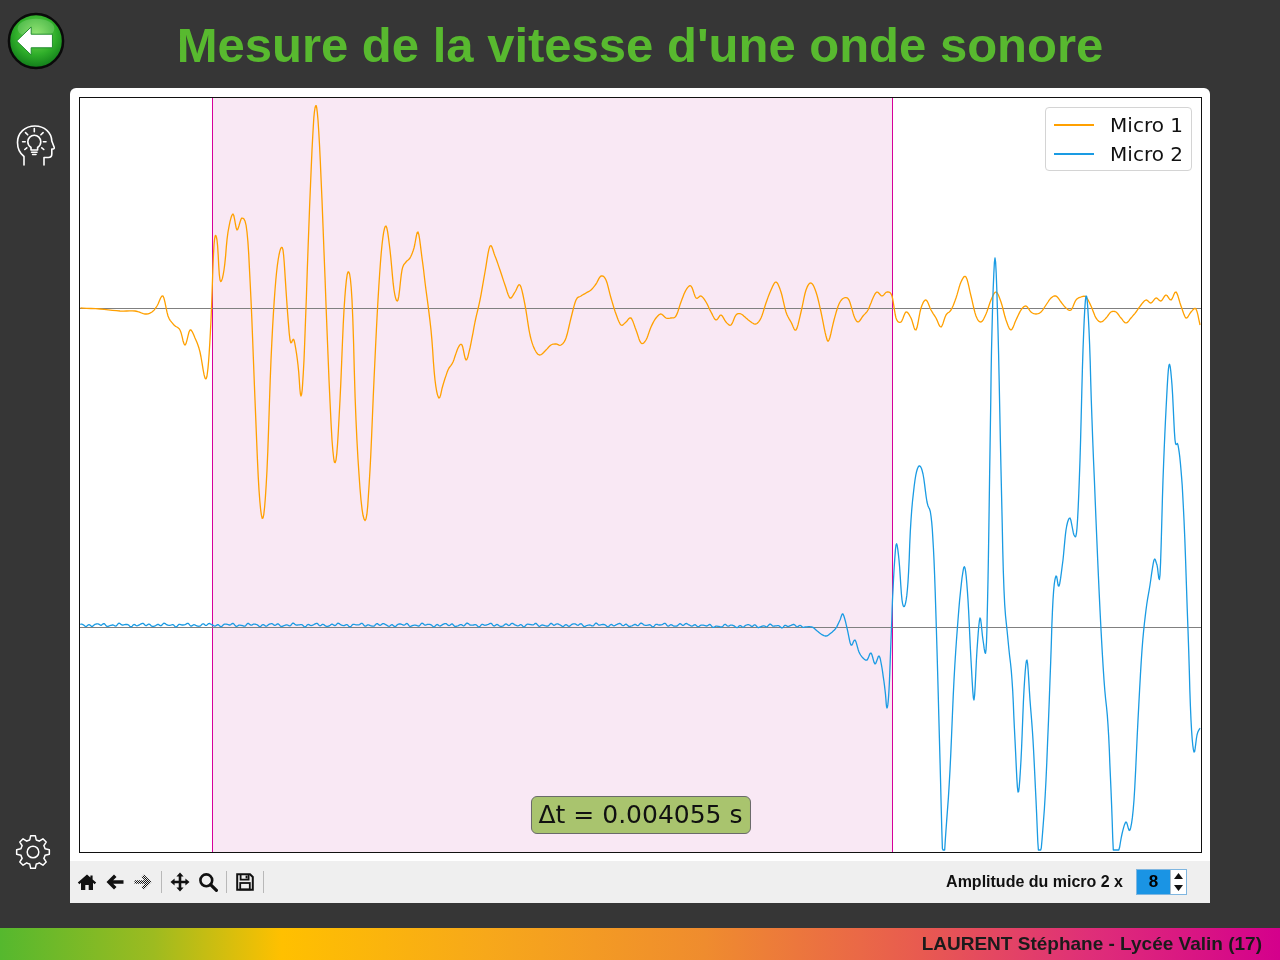 The width and height of the screenshot is (1280, 960). I want to click on page-title: Mesure de la vitesse d'une onde sonore, so click(640, 45).